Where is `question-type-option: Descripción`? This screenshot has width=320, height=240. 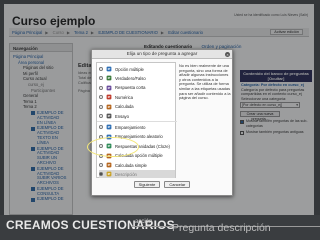
question-type-option: Descripción is located at coordinates (137, 174).